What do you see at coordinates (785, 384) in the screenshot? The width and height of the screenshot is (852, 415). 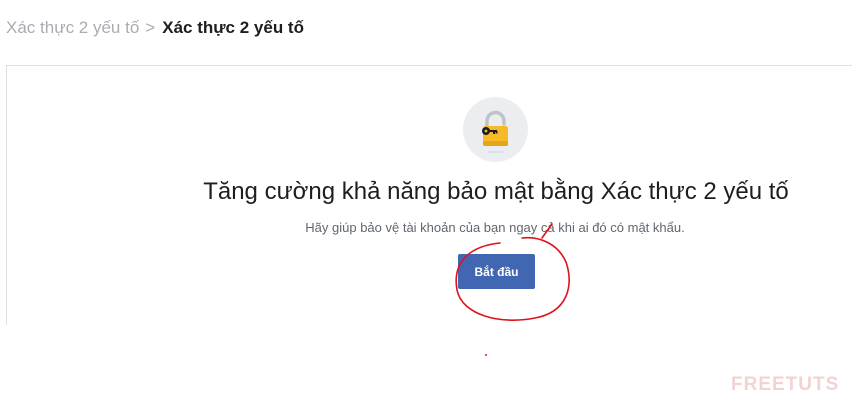 I see `watermark-logo: FREETUTS` at bounding box center [785, 384].